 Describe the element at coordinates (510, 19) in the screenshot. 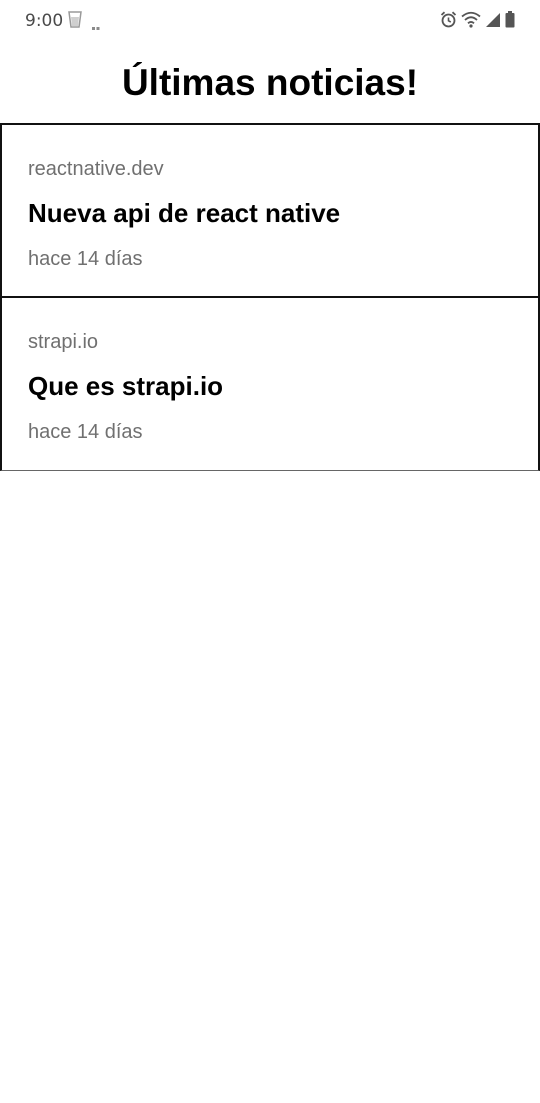

I see `battery-icon` at that location.